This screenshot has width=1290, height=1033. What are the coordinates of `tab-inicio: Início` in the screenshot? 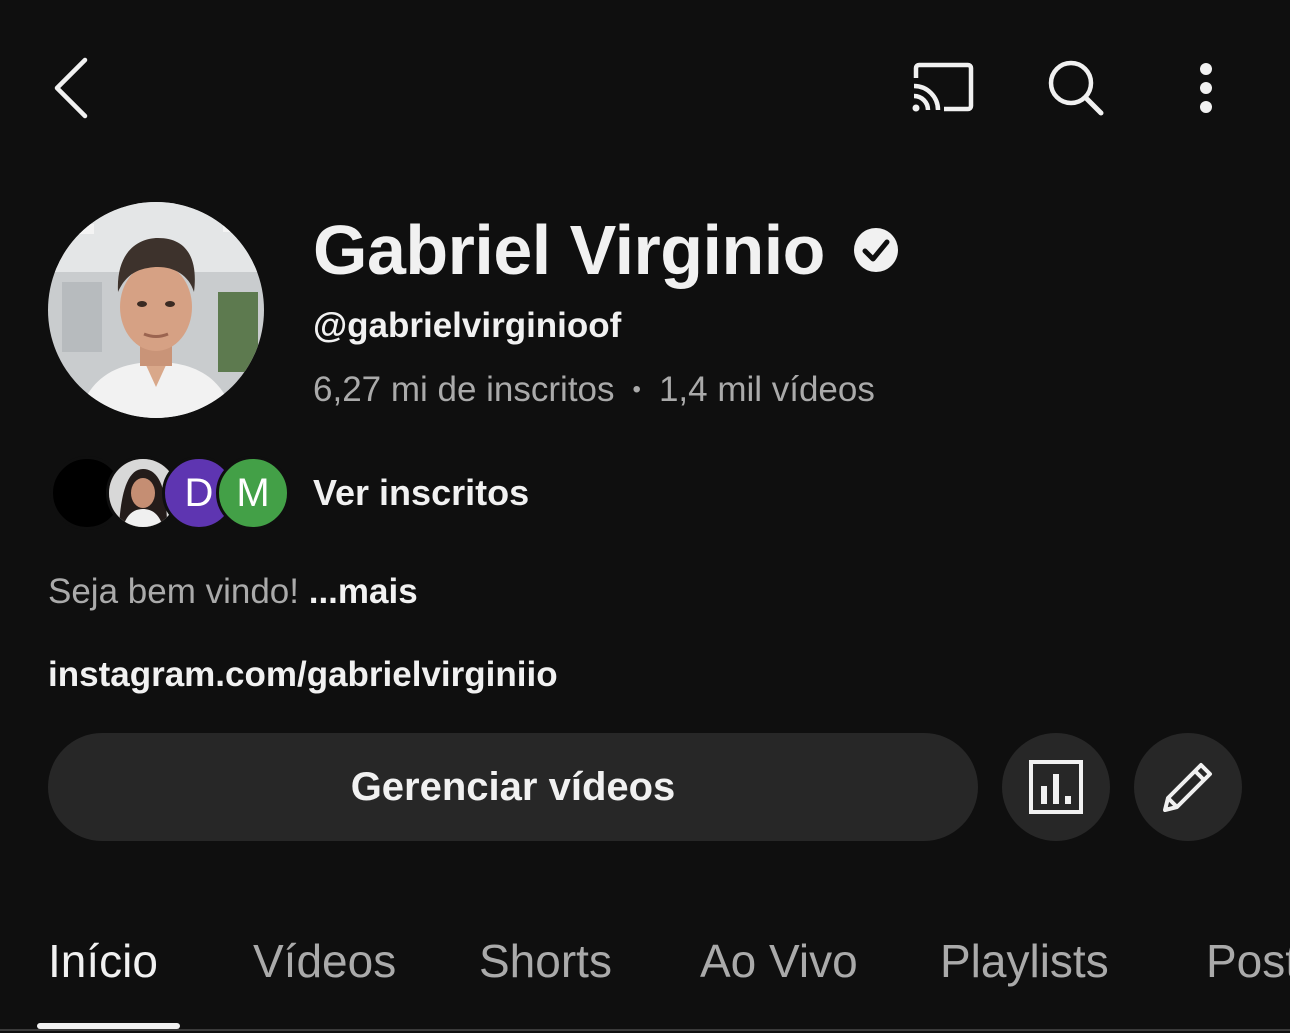 It's located at (103, 961).